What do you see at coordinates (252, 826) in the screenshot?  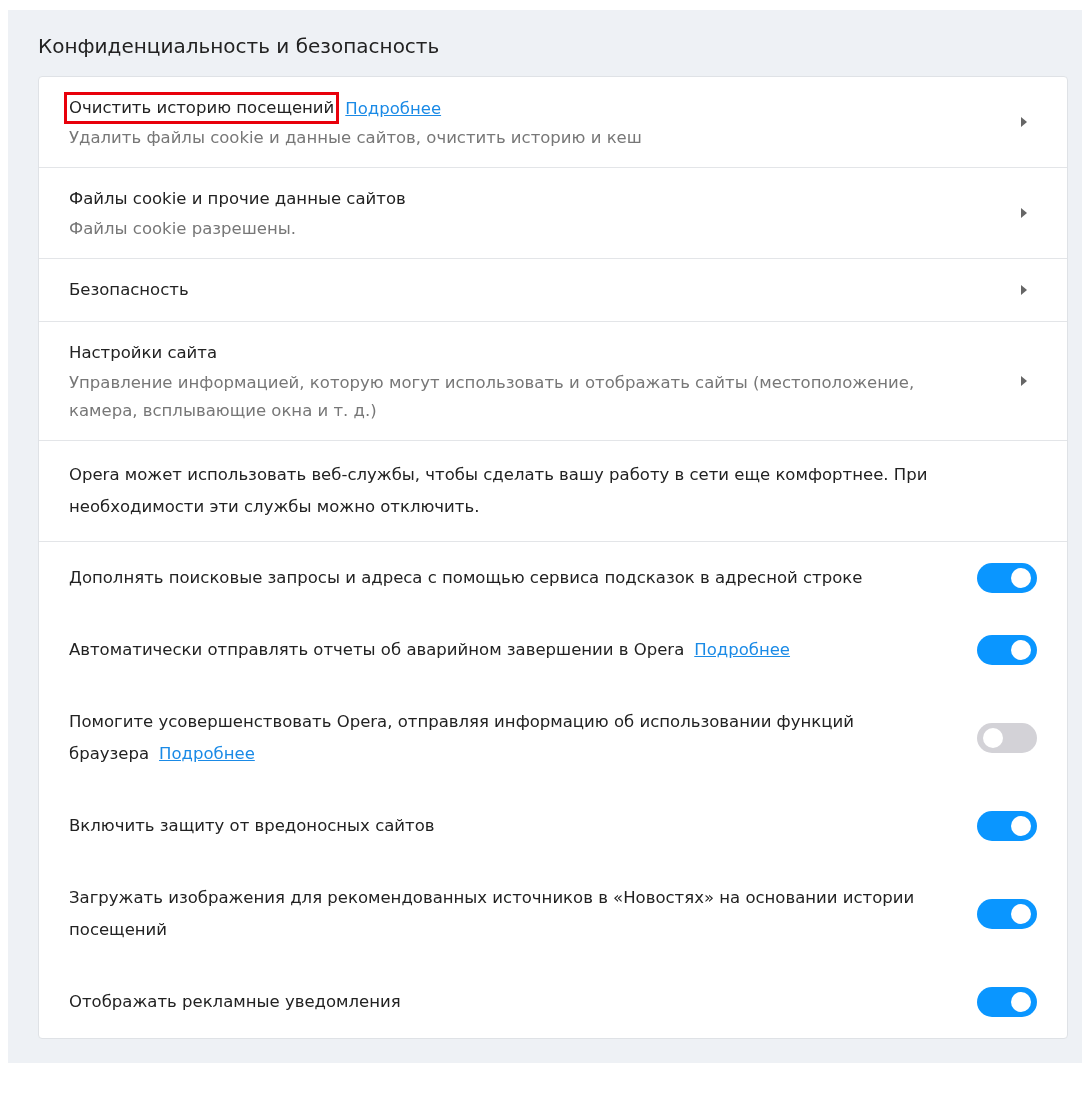 I see `toggle-label: Включить защиту от вредоносных сайтов` at bounding box center [252, 826].